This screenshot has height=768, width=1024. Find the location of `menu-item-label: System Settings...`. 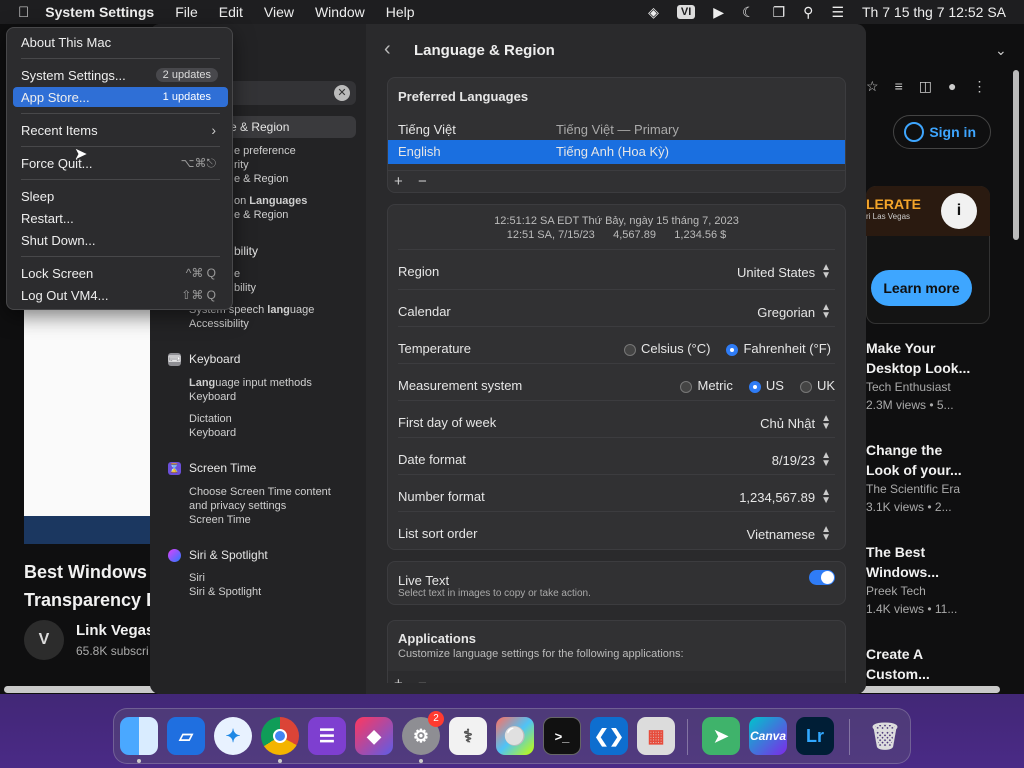

menu-item-label: System Settings... is located at coordinates (73, 75).